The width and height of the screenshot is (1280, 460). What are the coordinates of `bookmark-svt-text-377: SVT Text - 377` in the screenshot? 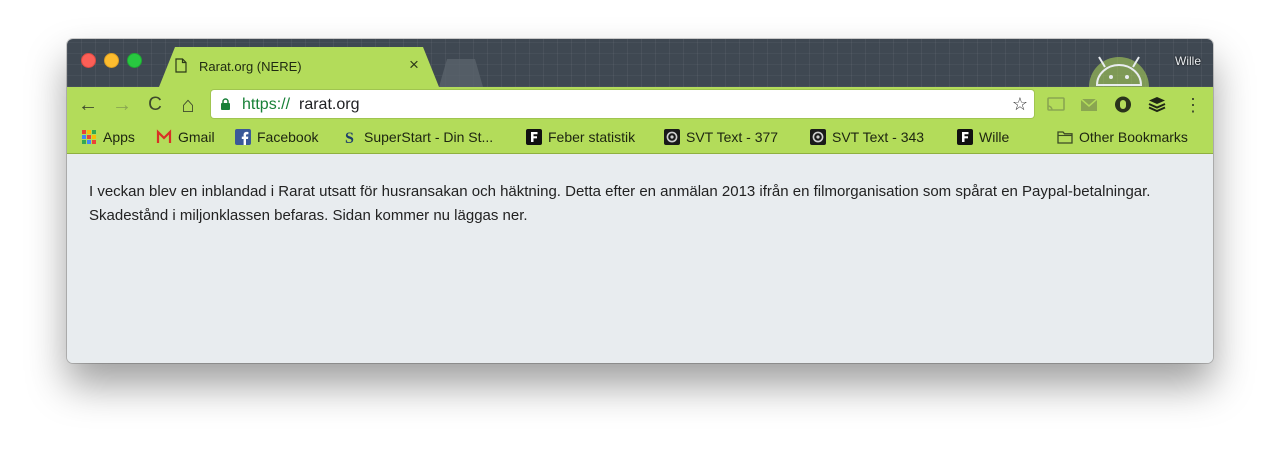 It's located at (721, 137).